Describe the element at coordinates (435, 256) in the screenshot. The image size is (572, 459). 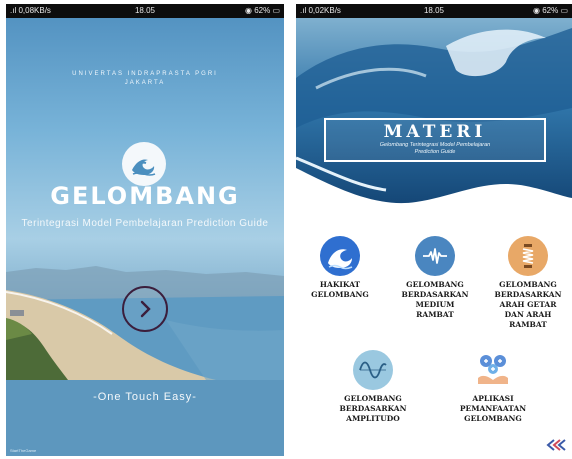
I see `pulse-wave-icon` at that location.